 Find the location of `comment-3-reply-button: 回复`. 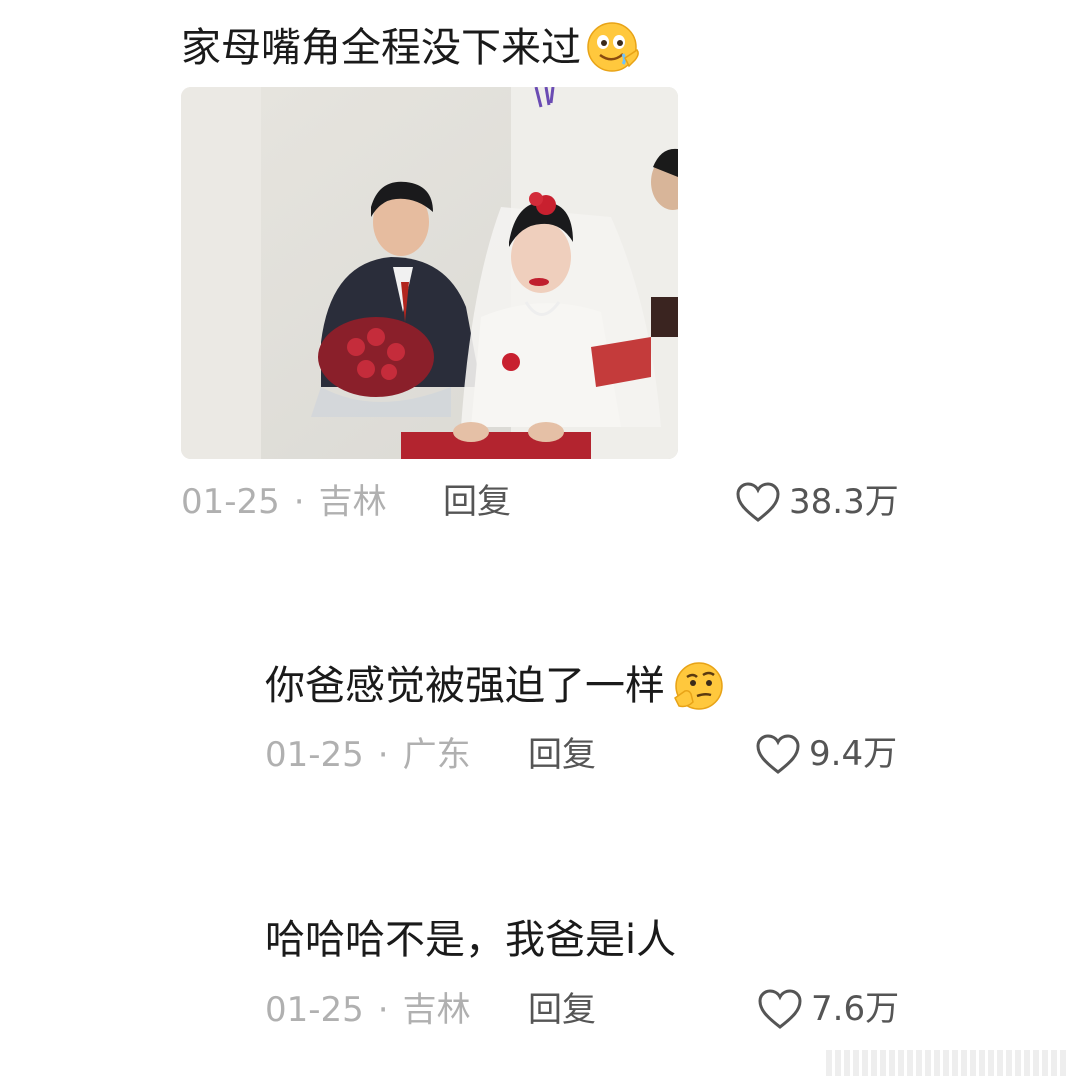

comment-3-reply-button: 回复 is located at coordinates (562, 1010).